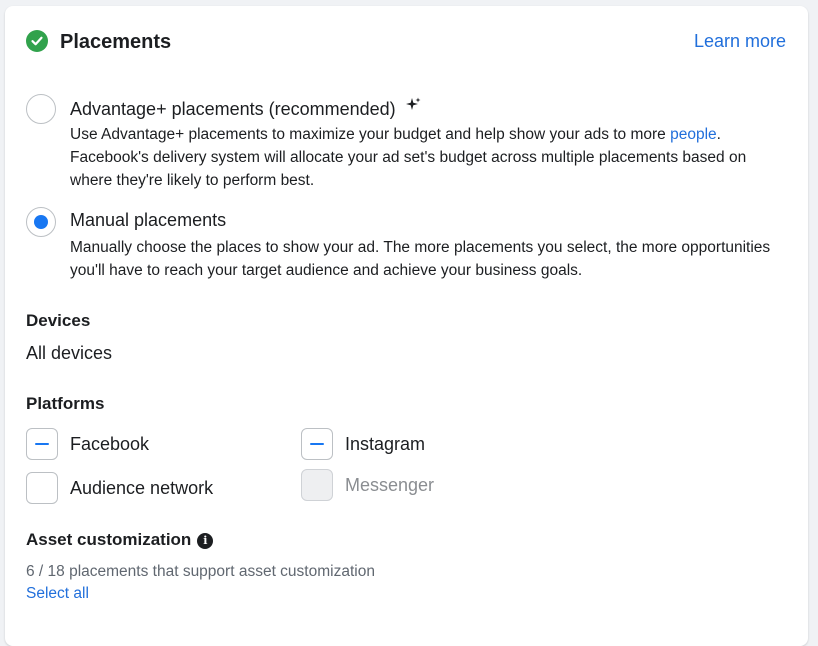  Describe the element at coordinates (57, 594) in the screenshot. I see `select-all-link: Select all` at that location.